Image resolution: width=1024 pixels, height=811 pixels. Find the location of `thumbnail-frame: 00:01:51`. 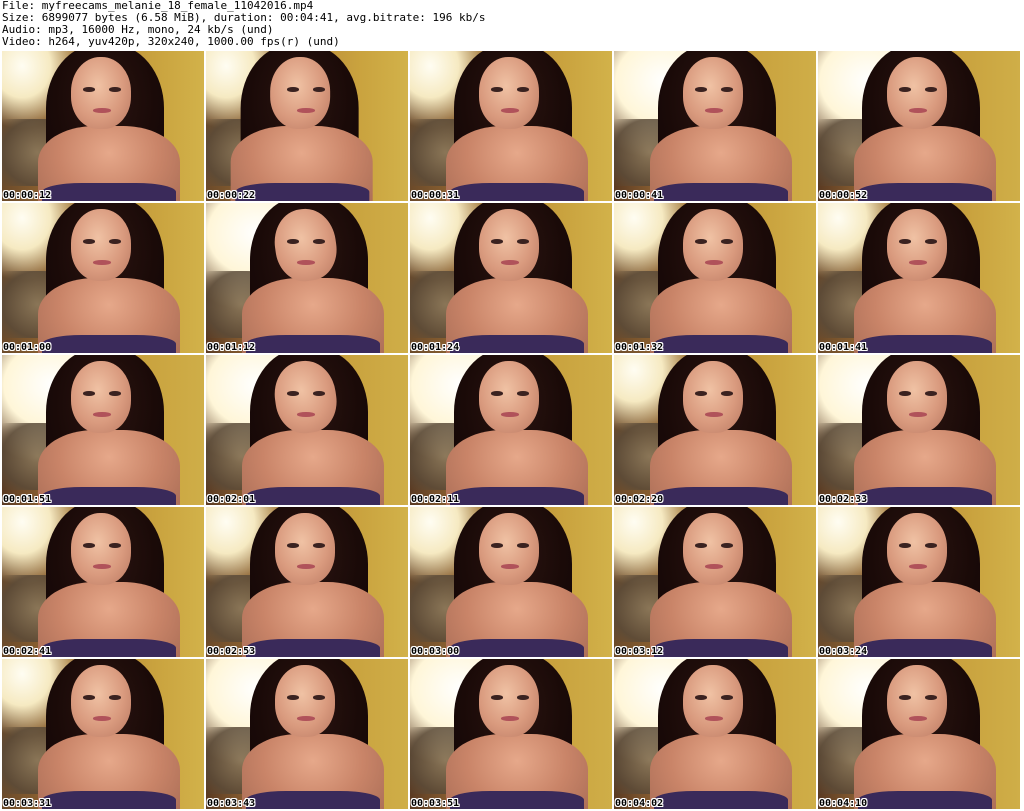

thumbnail-frame: 00:01:51 is located at coordinates (103, 430).